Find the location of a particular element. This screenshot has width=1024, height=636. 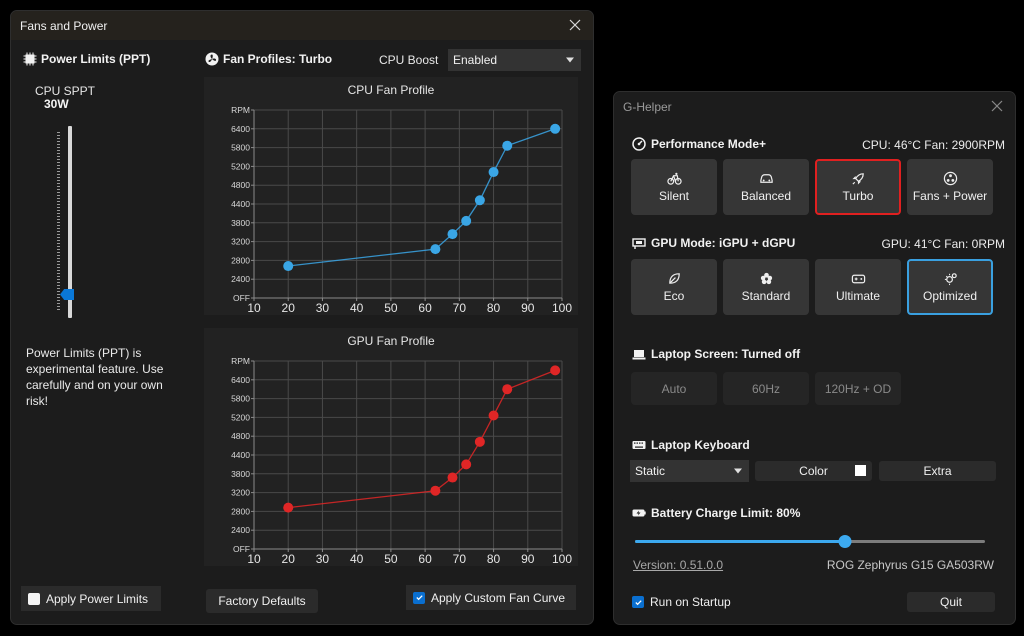

gpu-mode-title: GPU Mode: iGPU + dGPU is located at coordinates (723, 243).